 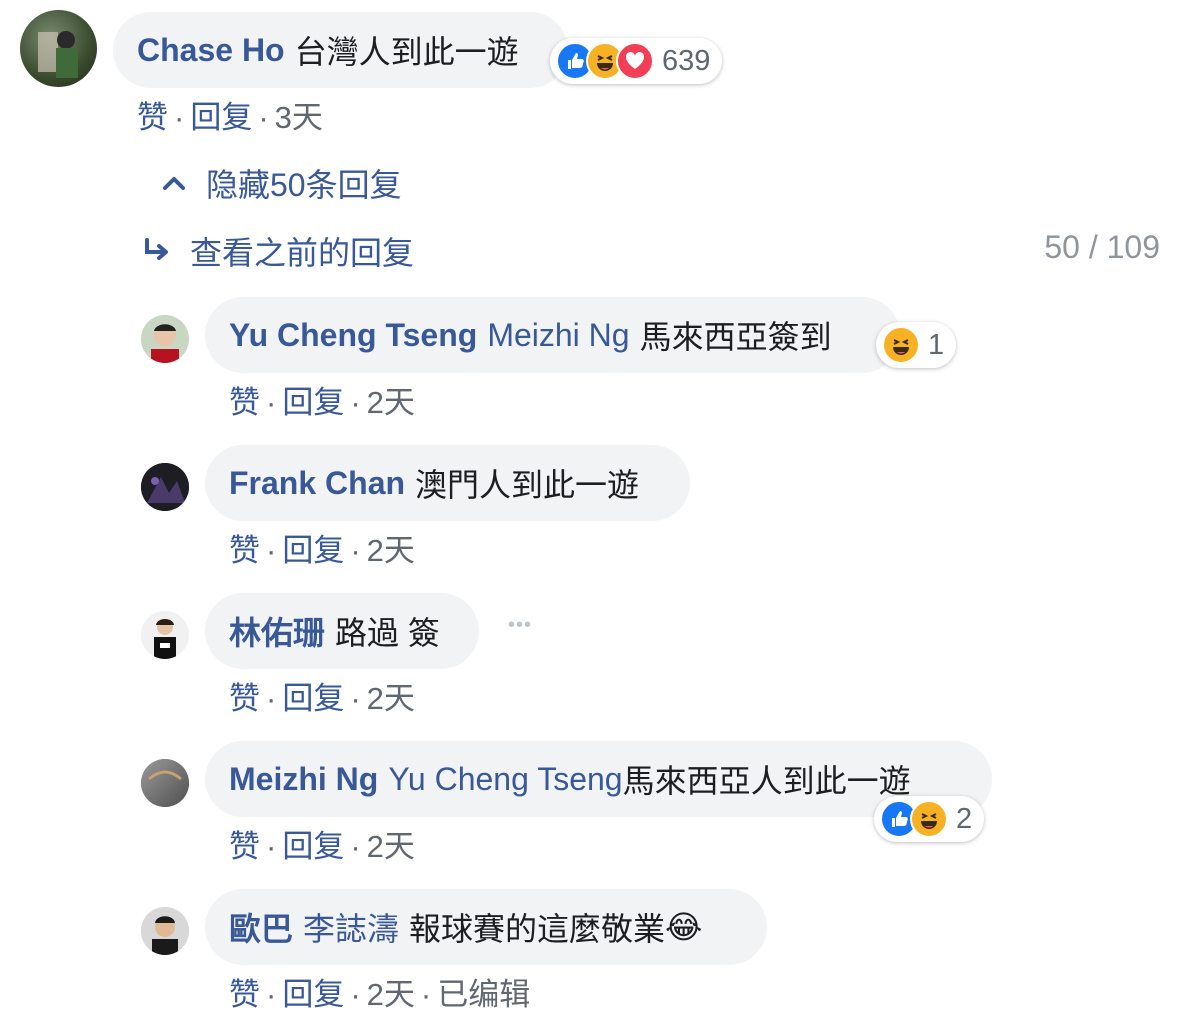 What do you see at coordinates (483, 994) in the screenshot?
I see `edited-label: 已编辑` at bounding box center [483, 994].